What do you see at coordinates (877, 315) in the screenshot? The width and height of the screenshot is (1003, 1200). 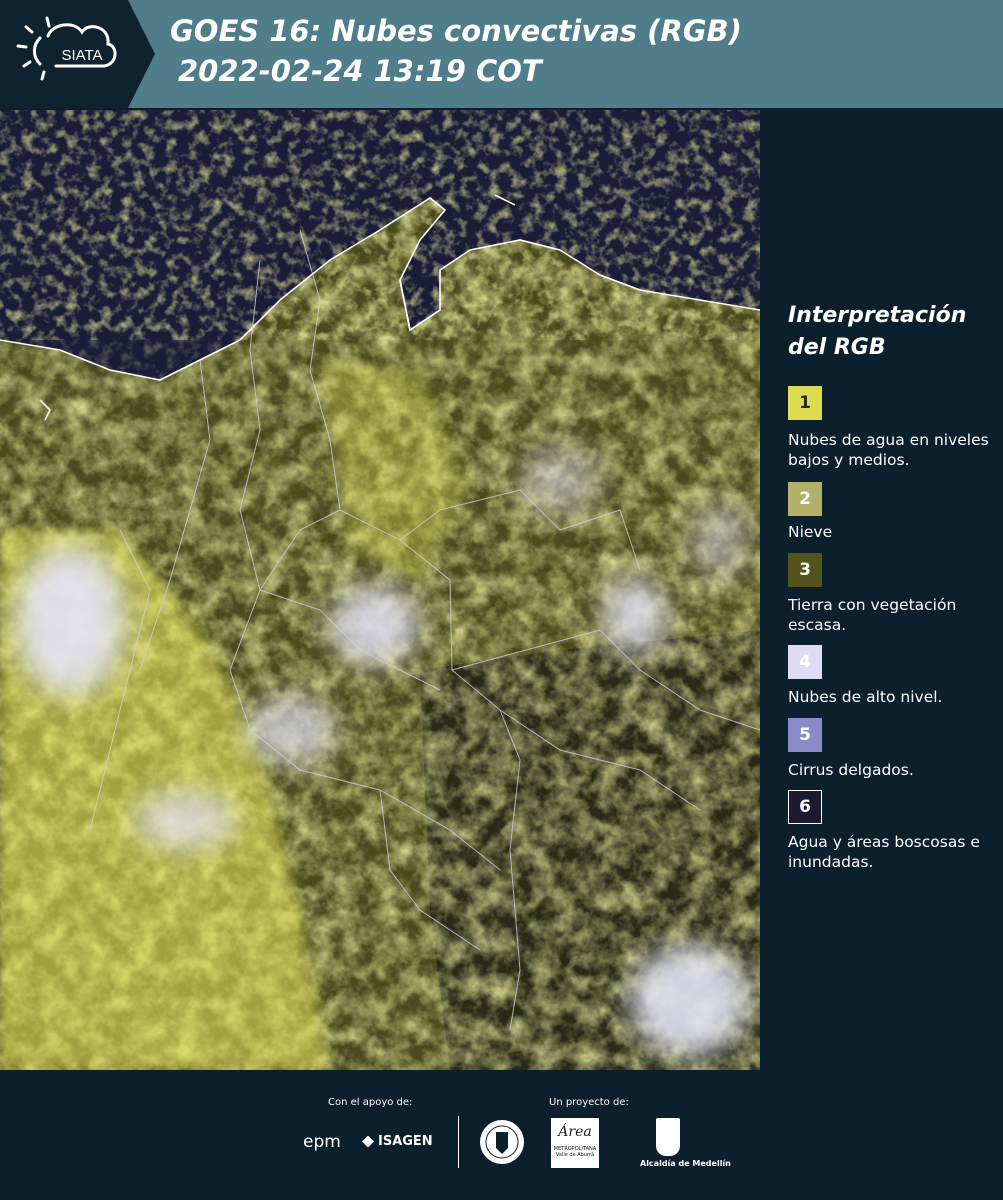 I see `legend-title-line1: Interpretación` at bounding box center [877, 315].